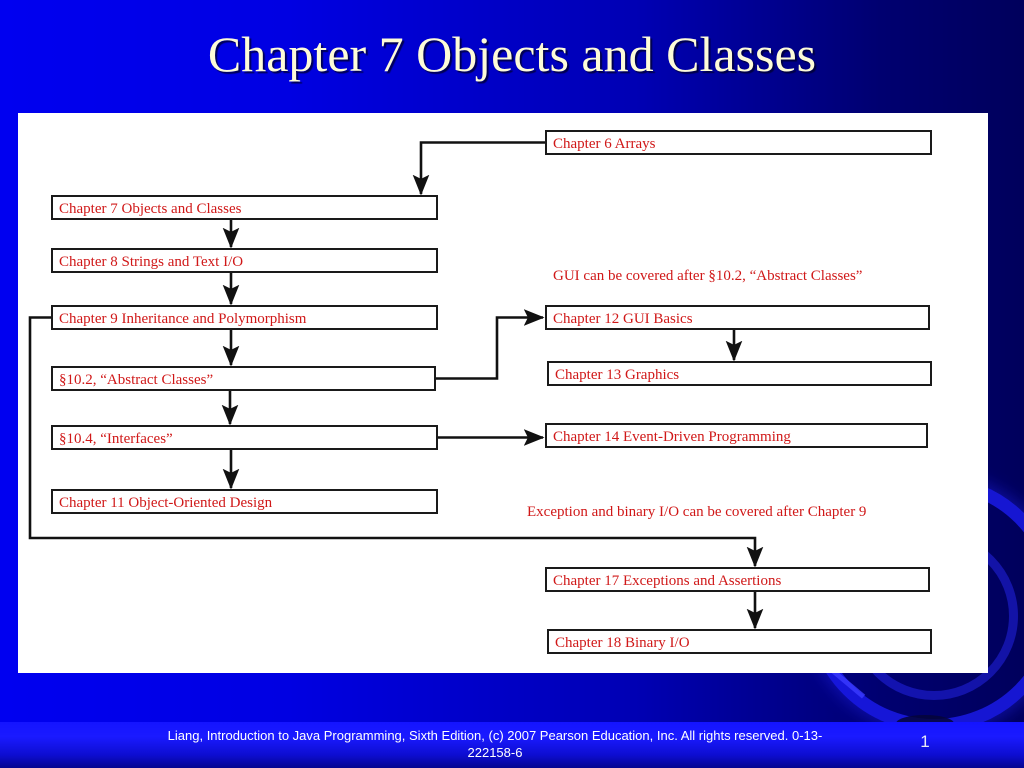 This screenshot has width=1024, height=768. What do you see at coordinates (672, 437) in the screenshot?
I see `diagram-node-label: Chapter 14 Event-Driven Programming` at bounding box center [672, 437].